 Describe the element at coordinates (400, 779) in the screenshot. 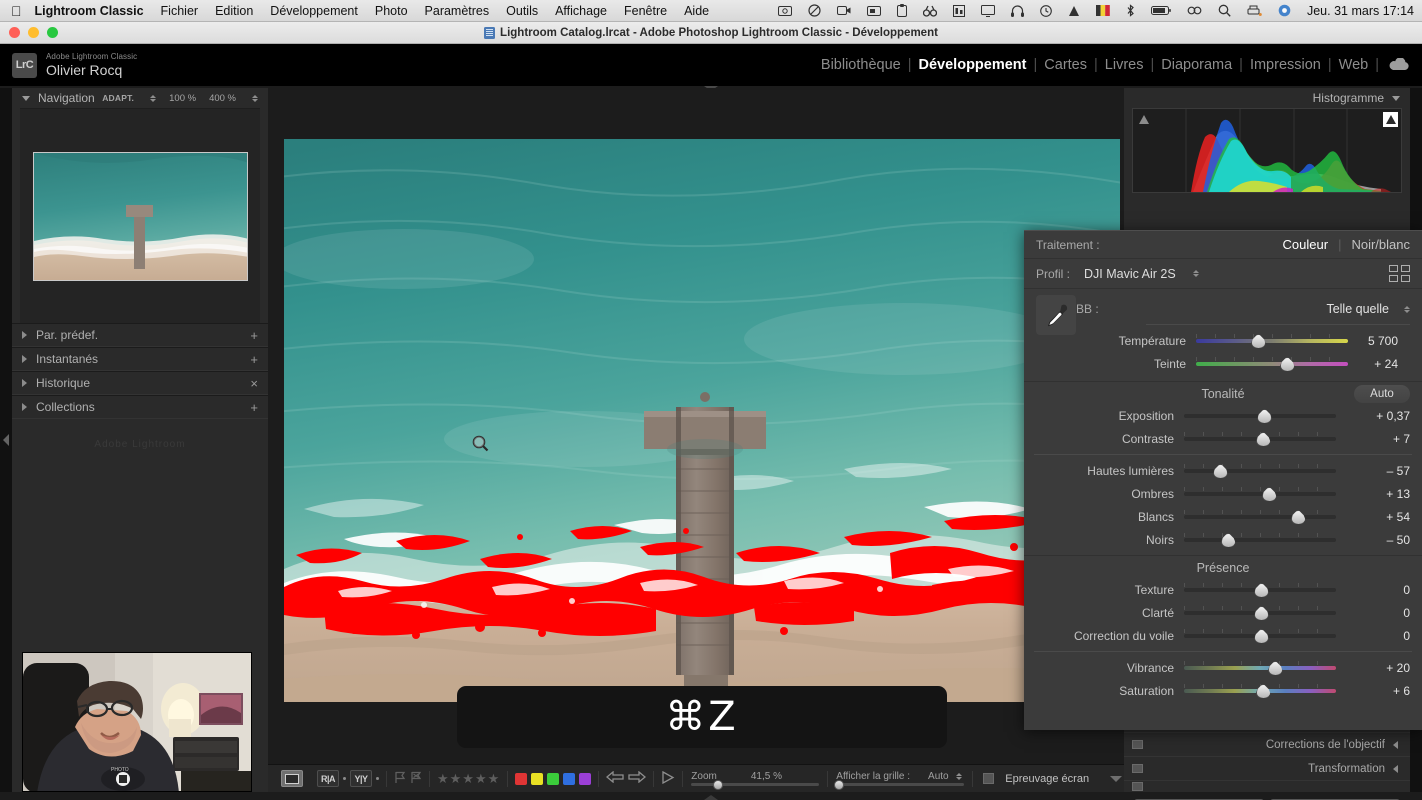

I see `flag-pick-icon` at that location.